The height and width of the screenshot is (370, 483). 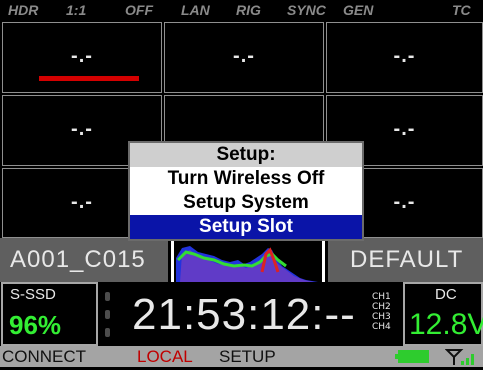 What do you see at coordinates (89, 78) in the screenshot?
I see `record-indicator-bar` at bounding box center [89, 78].